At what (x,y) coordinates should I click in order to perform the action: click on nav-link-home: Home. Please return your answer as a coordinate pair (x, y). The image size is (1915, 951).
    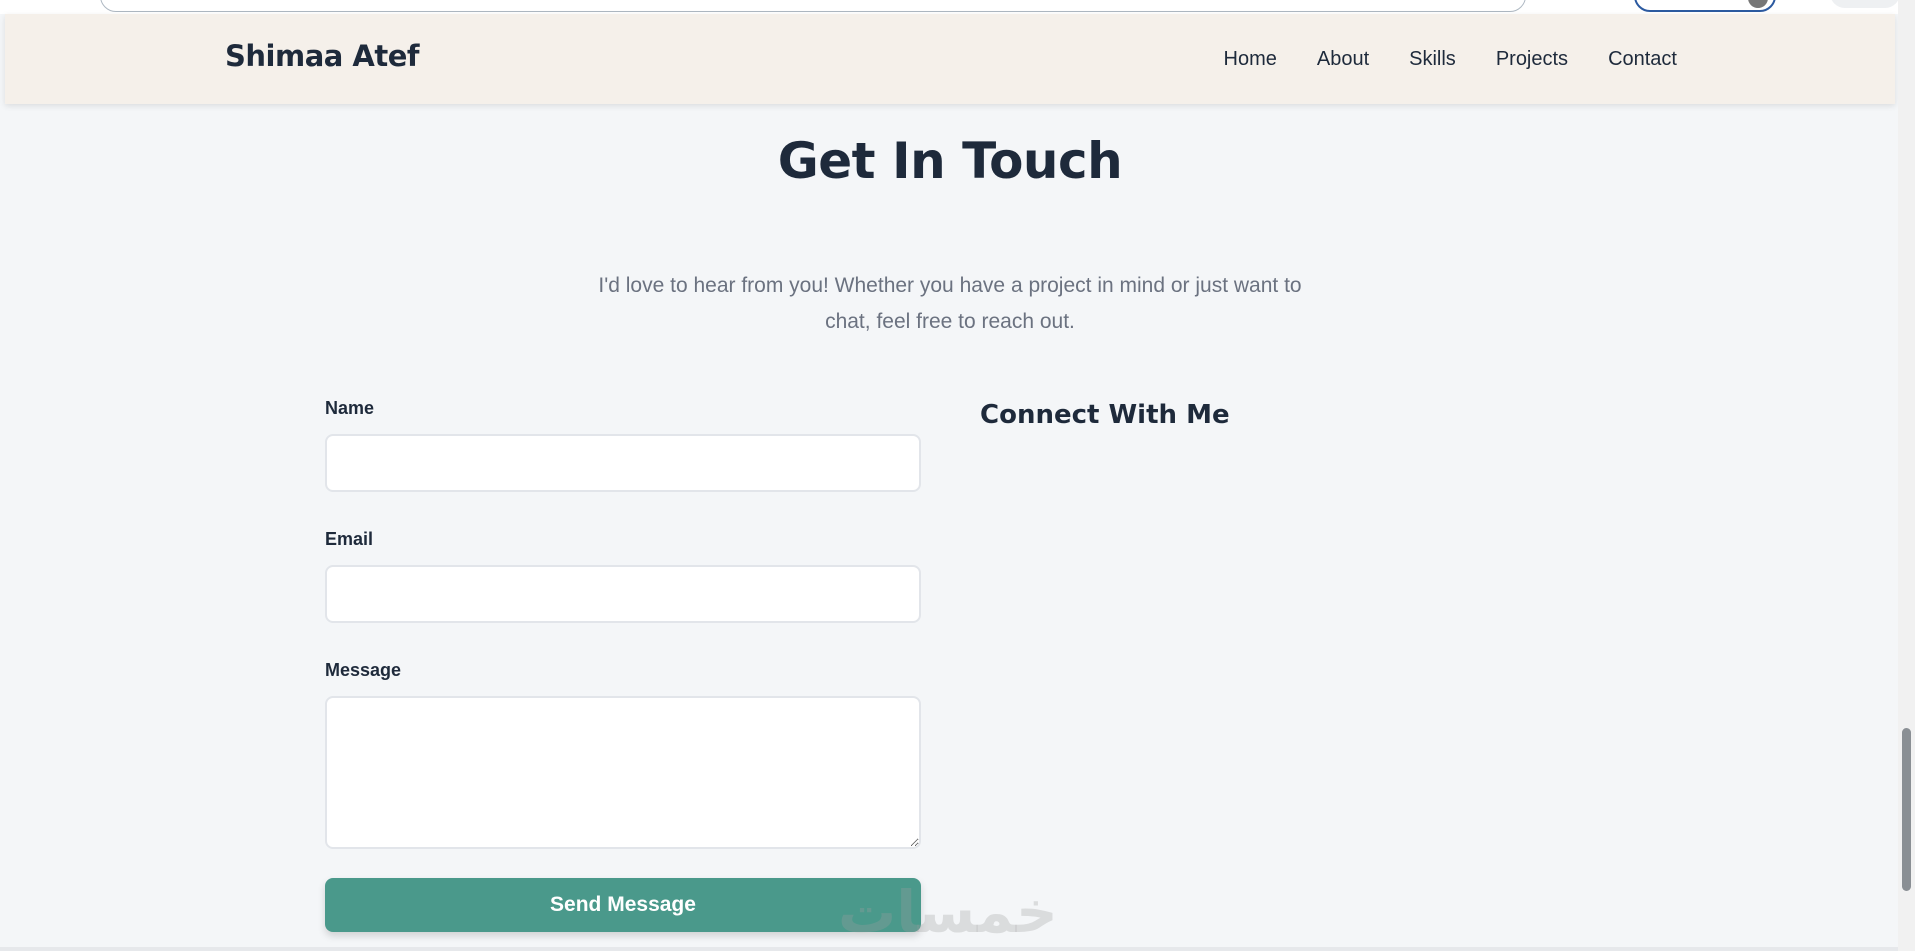
    Looking at the image, I should click on (1250, 59).